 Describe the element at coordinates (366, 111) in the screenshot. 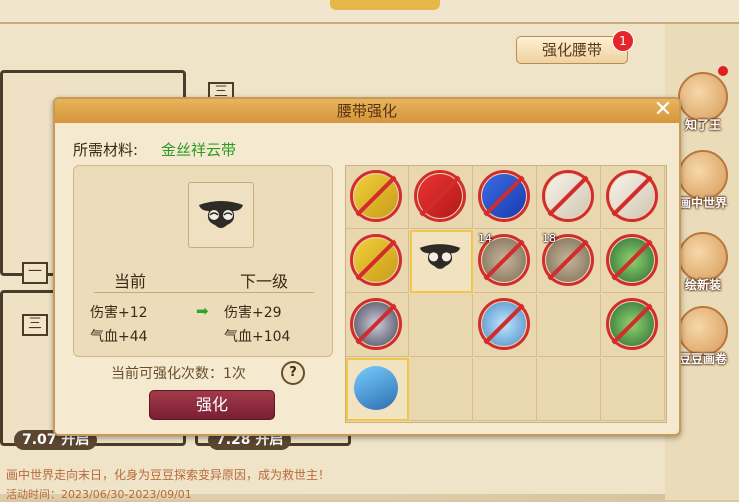

I see `dialog-title: 腰带强化` at that location.